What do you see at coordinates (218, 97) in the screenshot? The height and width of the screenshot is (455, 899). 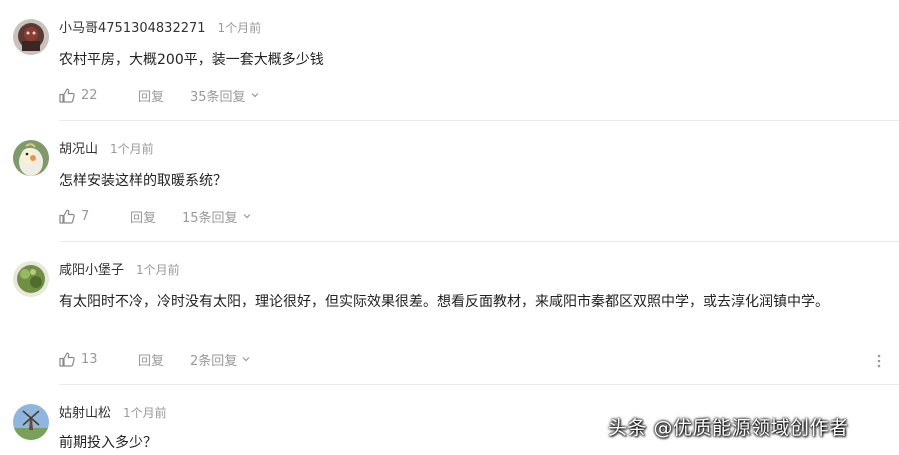 I see `replies-count-label: 35条回复` at bounding box center [218, 97].